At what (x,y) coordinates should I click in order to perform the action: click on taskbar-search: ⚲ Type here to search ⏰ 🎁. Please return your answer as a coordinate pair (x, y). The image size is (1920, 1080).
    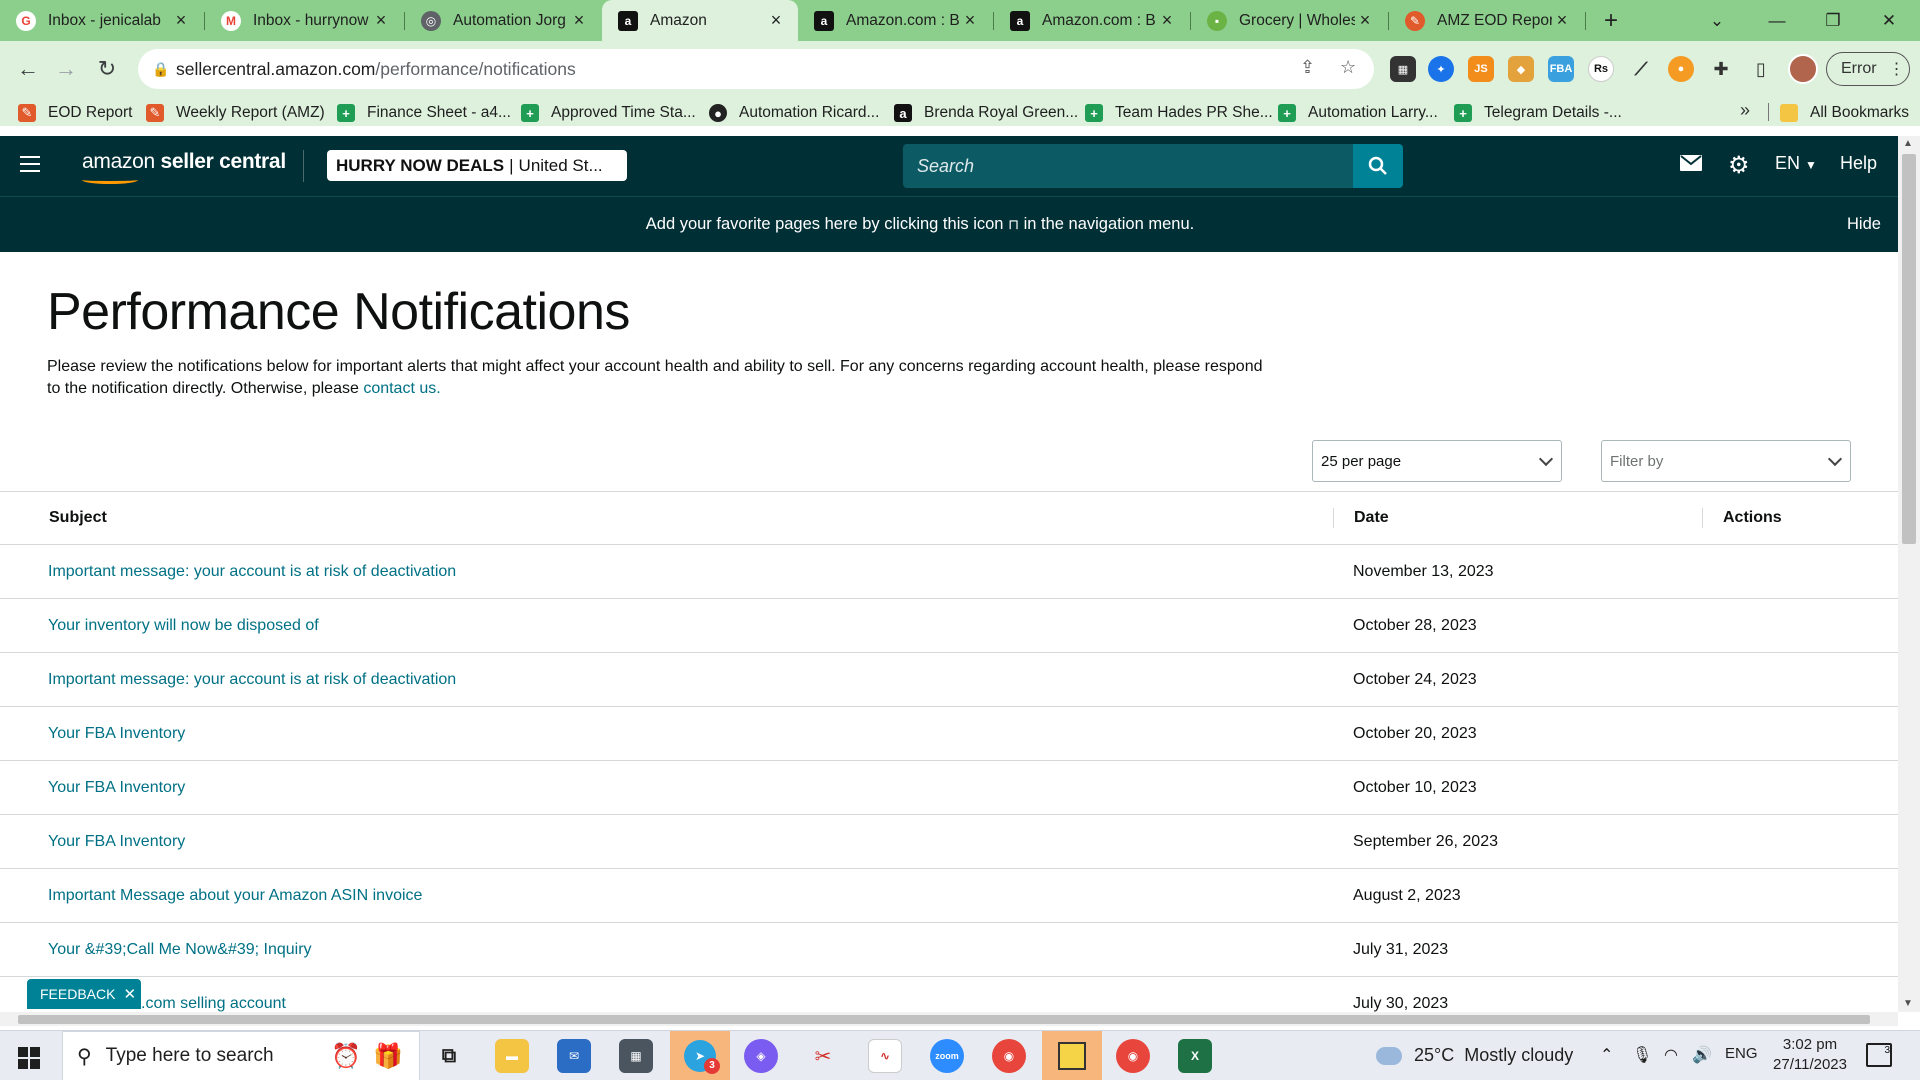
    Looking at the image, I should click on (241, 1055).